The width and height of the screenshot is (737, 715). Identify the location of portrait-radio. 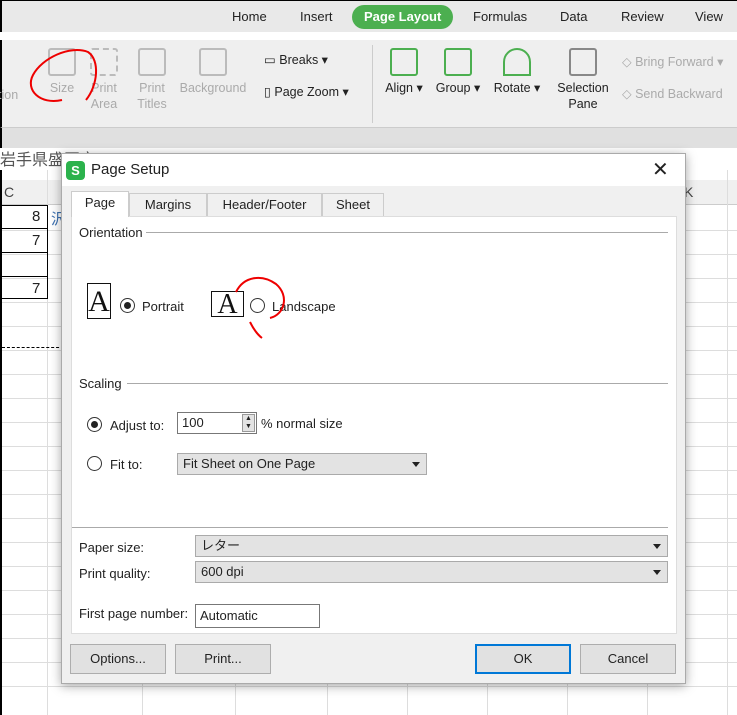
(127, 305).